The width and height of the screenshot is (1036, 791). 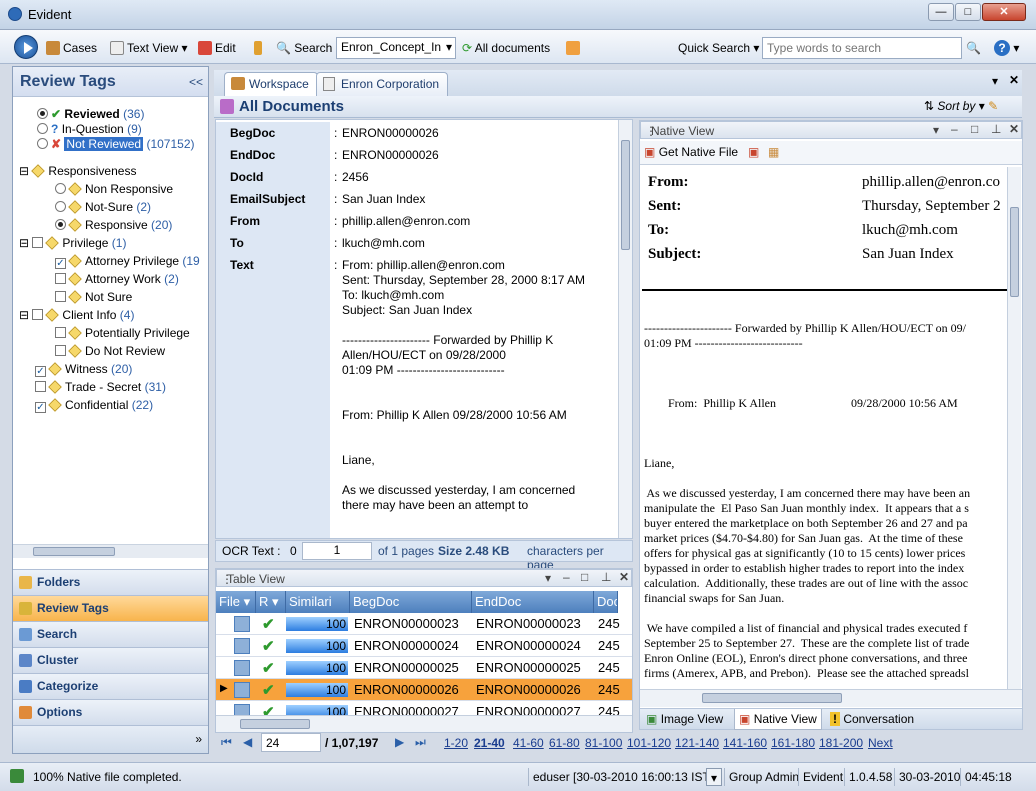 I want to click on tag-do-not-review: Do Not Review, so click(x=110, y=351).